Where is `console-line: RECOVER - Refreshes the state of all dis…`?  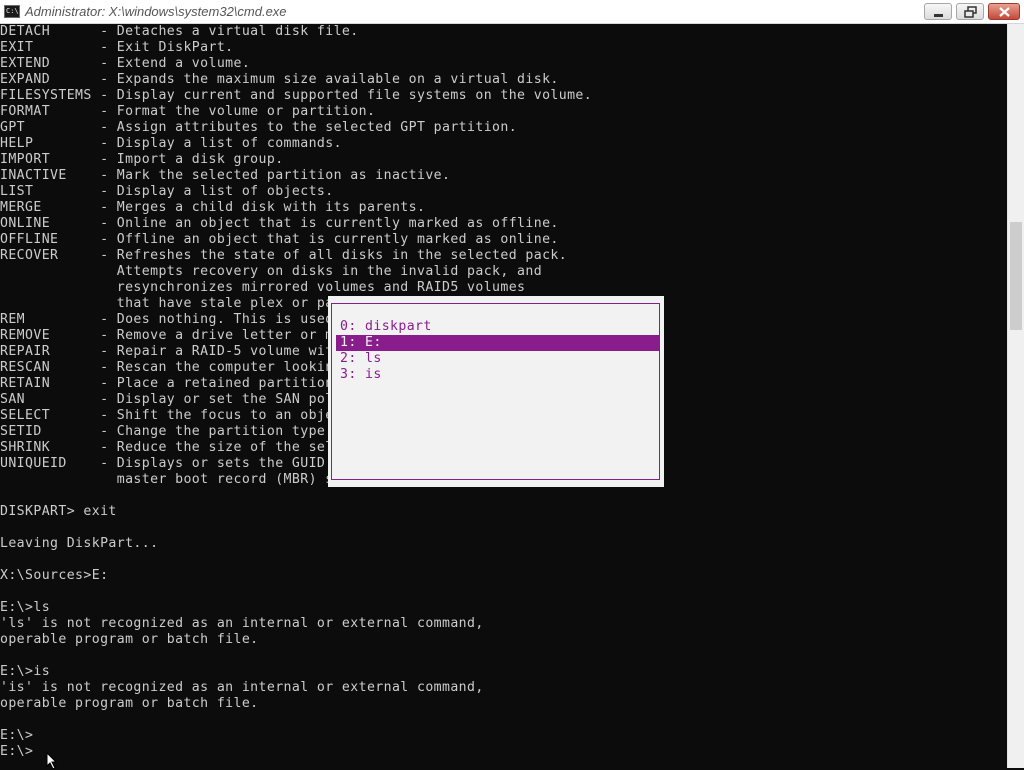
console-line: RECOVER - Refreshes the state of all dis… is located at coordinates (284, 255).